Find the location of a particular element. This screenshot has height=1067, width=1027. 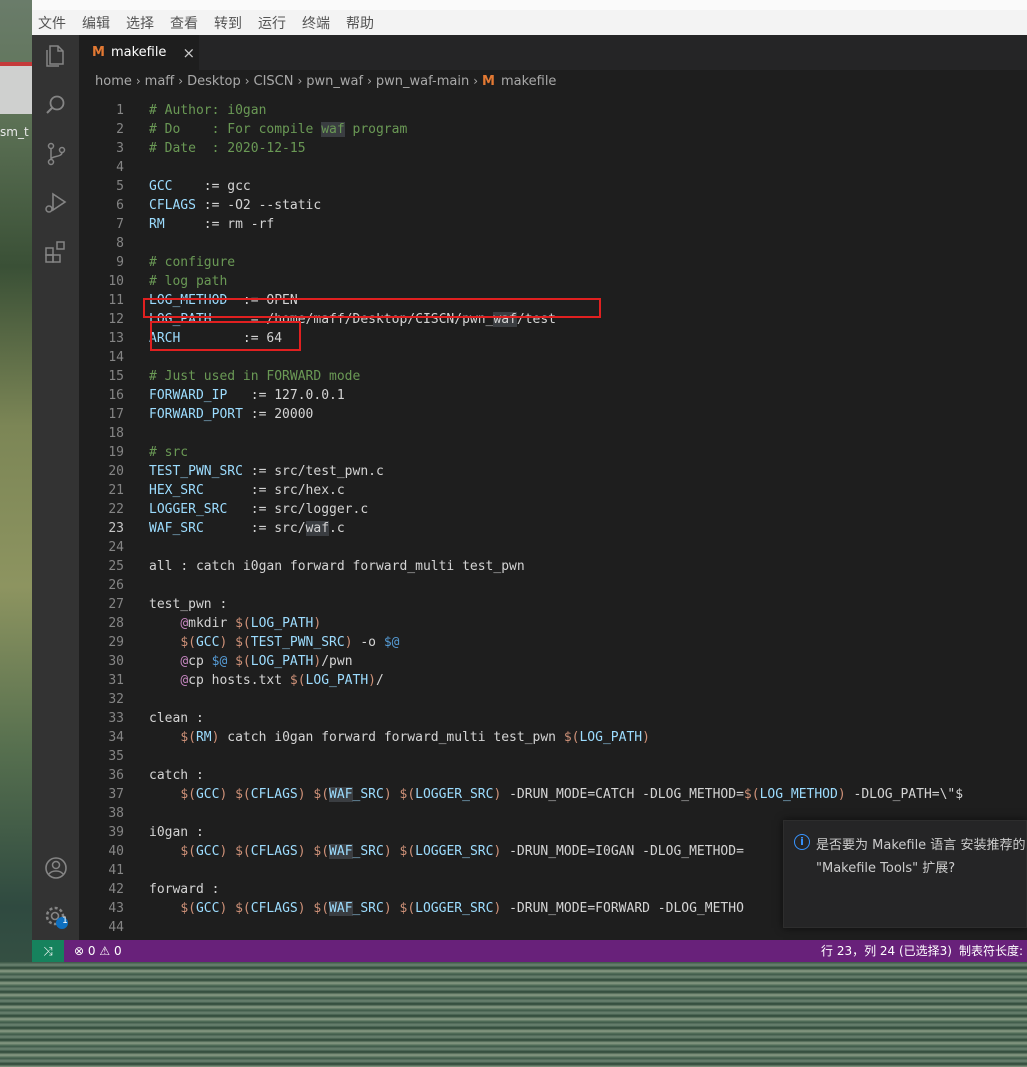

breadcrumb-item: Desktop is located at coordinates (214, 81).